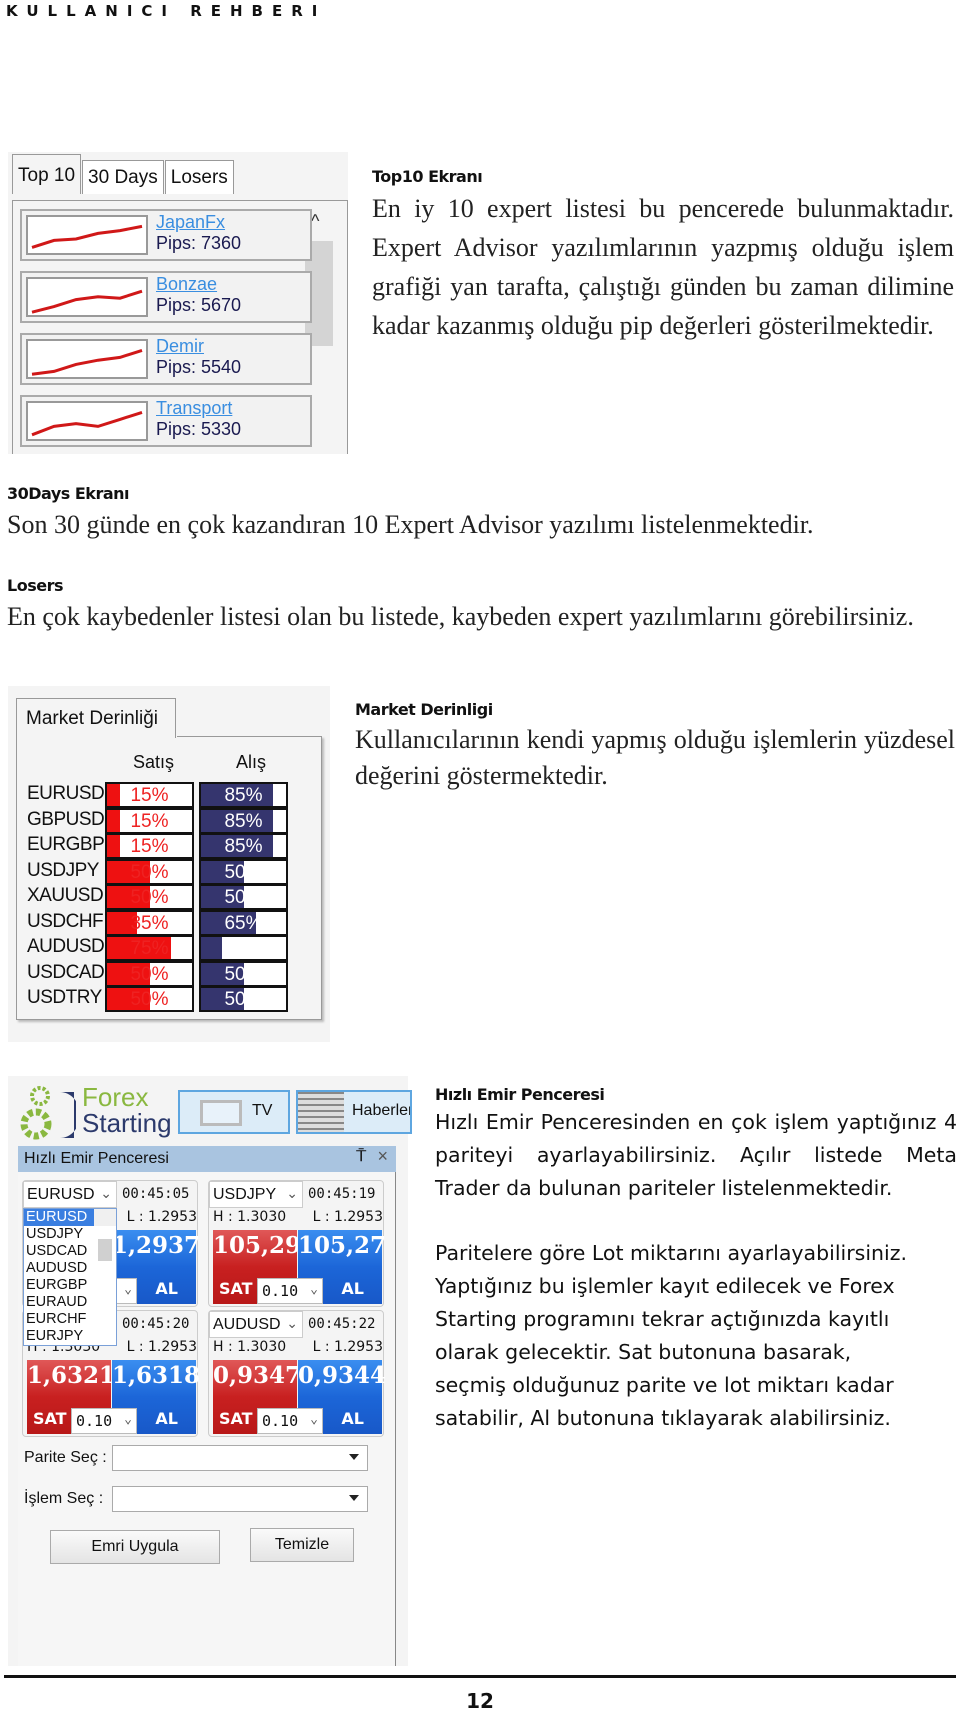 Image resolution: width=960 pixels, height=1713 pixels. I want to click on pair-label: USDJPY, so click(63, 870).